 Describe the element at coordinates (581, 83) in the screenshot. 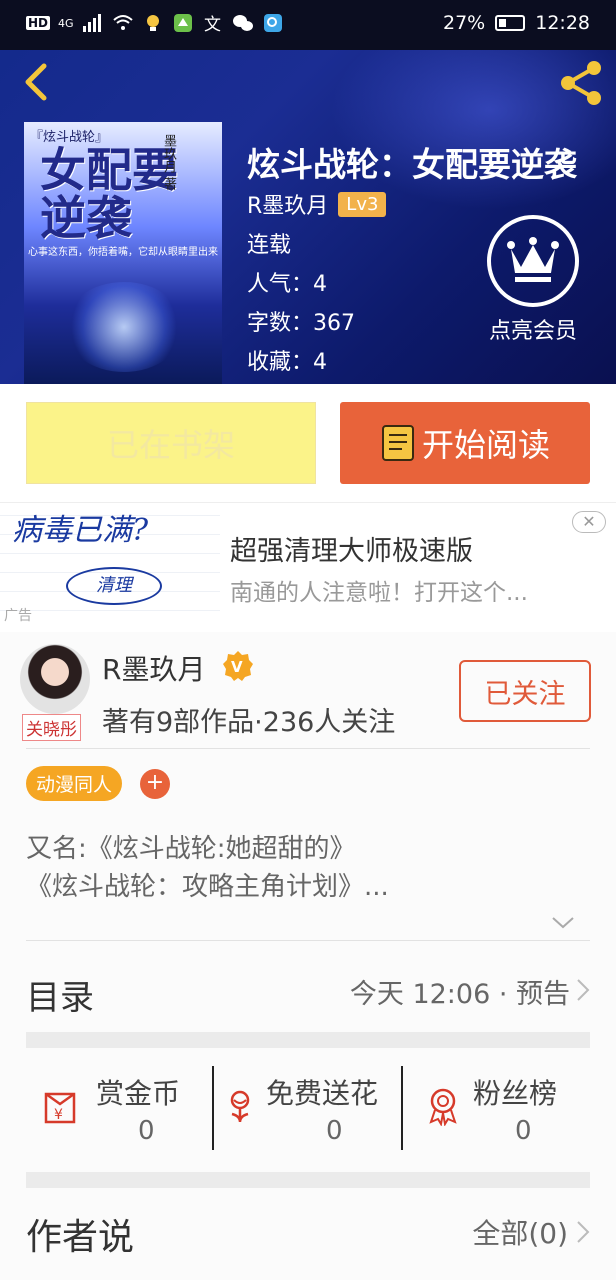

I see `share-icon` at that location.